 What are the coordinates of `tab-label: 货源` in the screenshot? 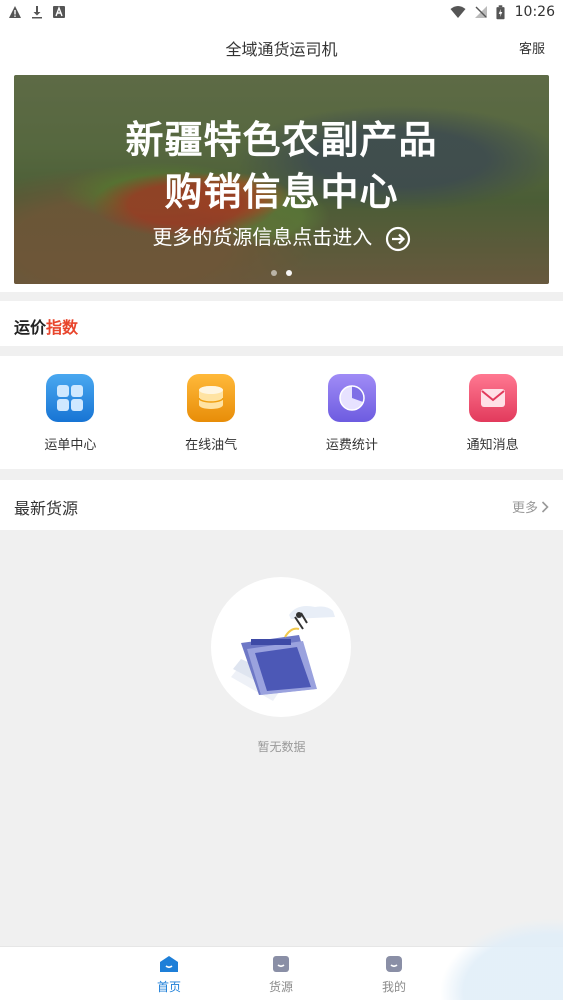 It's located at (280, 987).